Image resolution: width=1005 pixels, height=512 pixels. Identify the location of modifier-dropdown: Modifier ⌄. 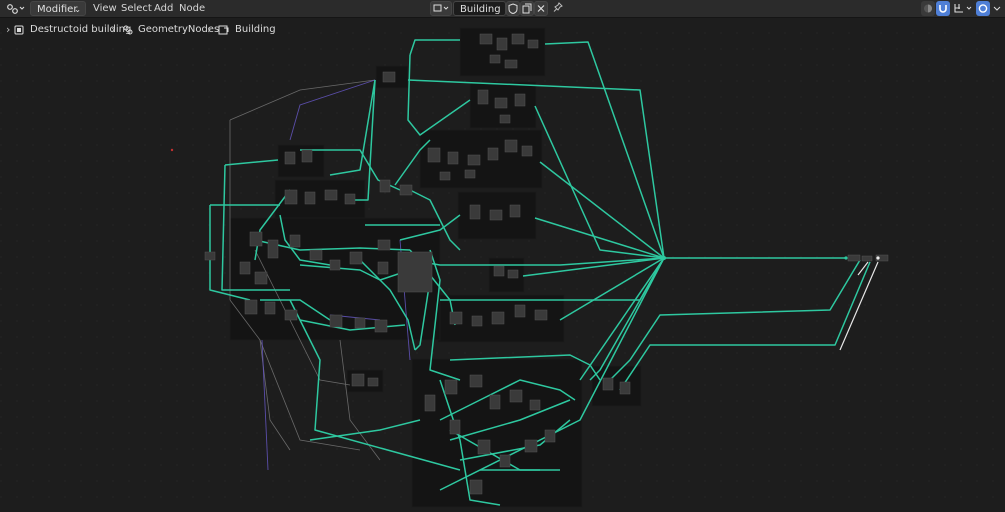
(58, 8).